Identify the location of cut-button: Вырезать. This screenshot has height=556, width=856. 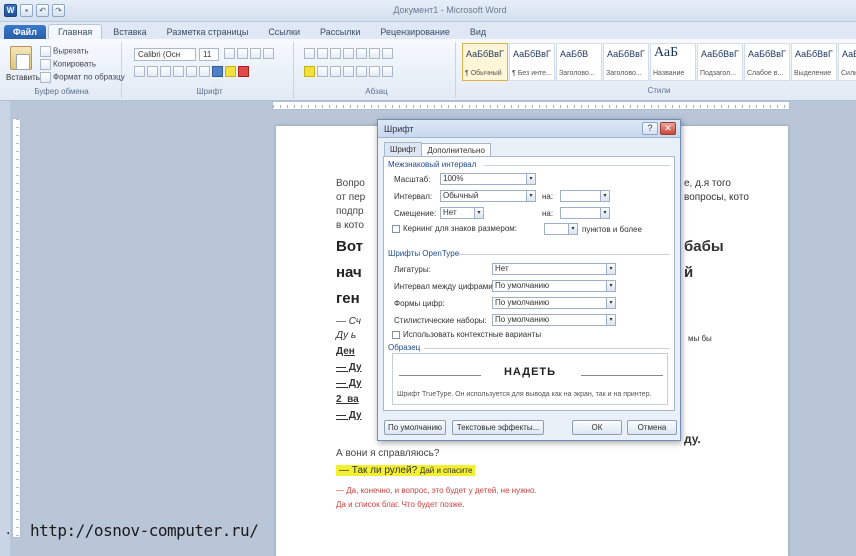
(64, 51).